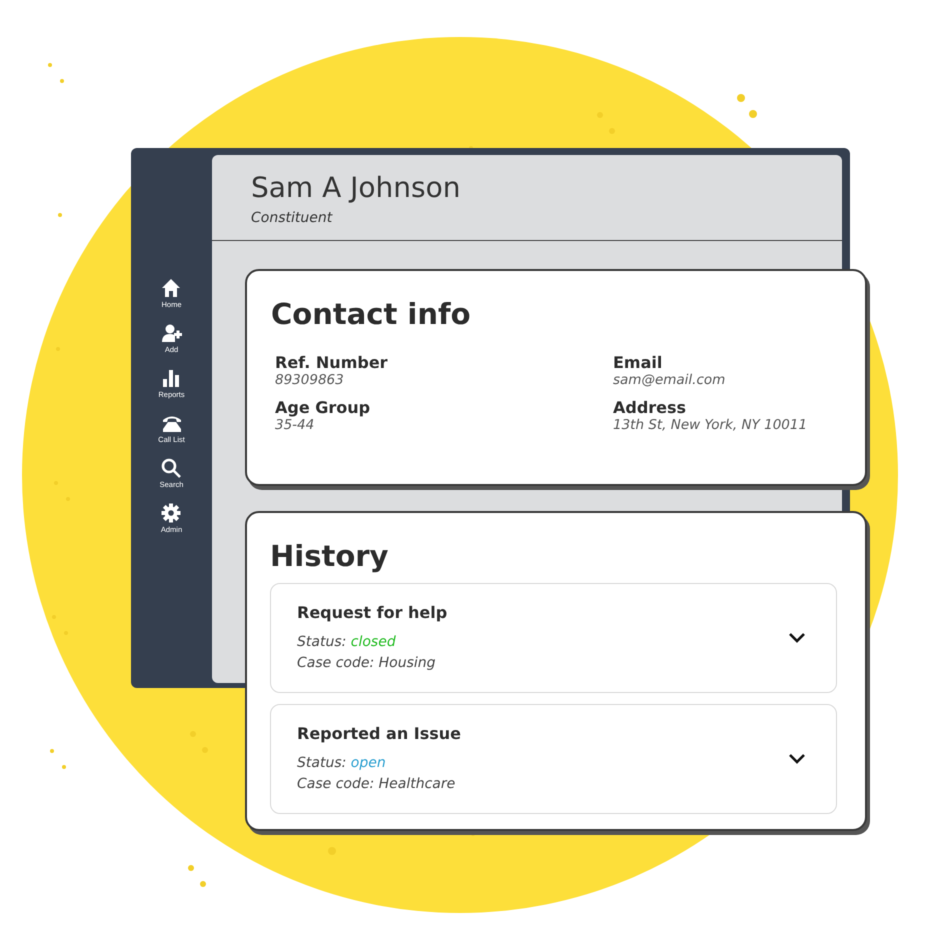 The width and height of the screenshot is (951, 951). What do you see at coordinates (323, 407) in the screenshot?
I see `field-label: Age Group` at bounding box center [323, 407].